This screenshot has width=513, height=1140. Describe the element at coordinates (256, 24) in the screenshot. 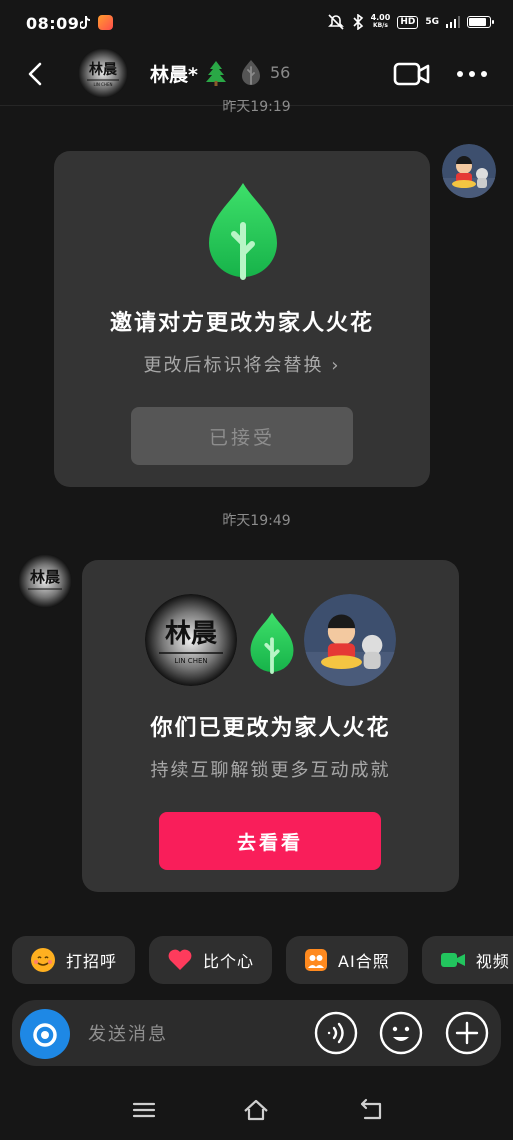

I see `status-bar: 08:09 4.00 KB/s HD 5G` at that location.